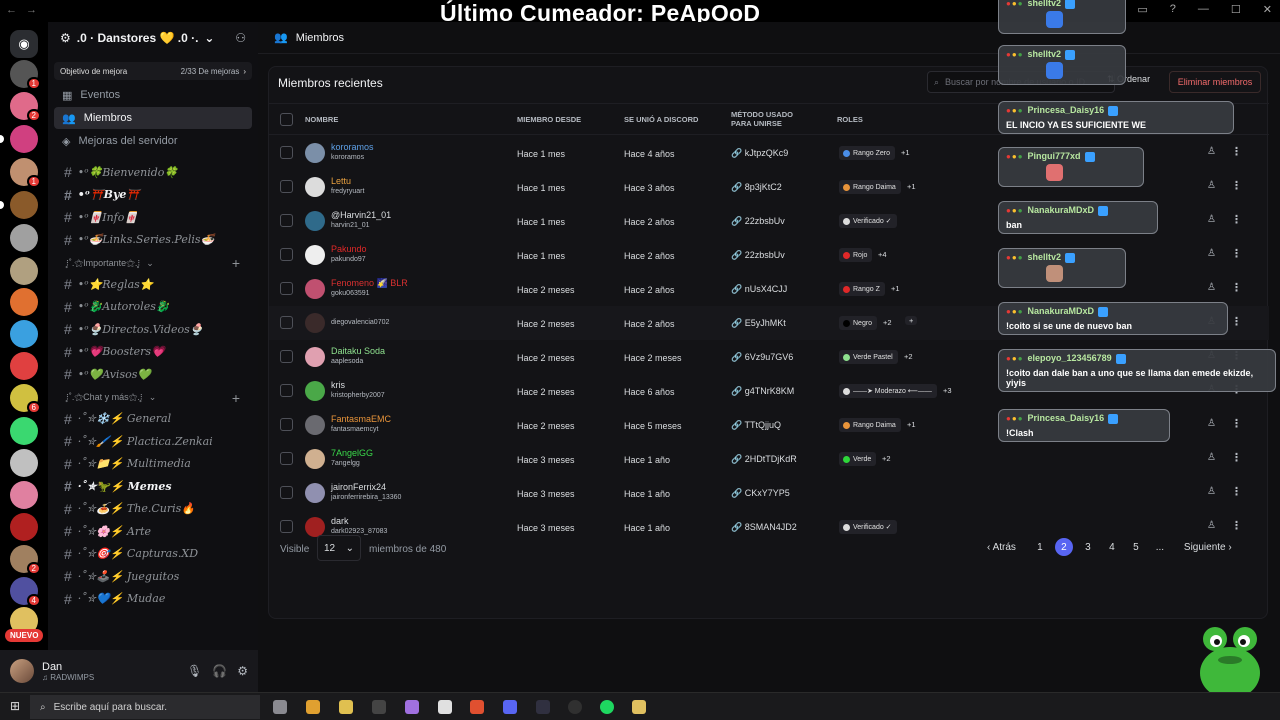 The height and width of the screenshot is (720, 1280). Describe the element at coordinates (25, 173) in the screenshot. I see `server-icon: 1` at that location.